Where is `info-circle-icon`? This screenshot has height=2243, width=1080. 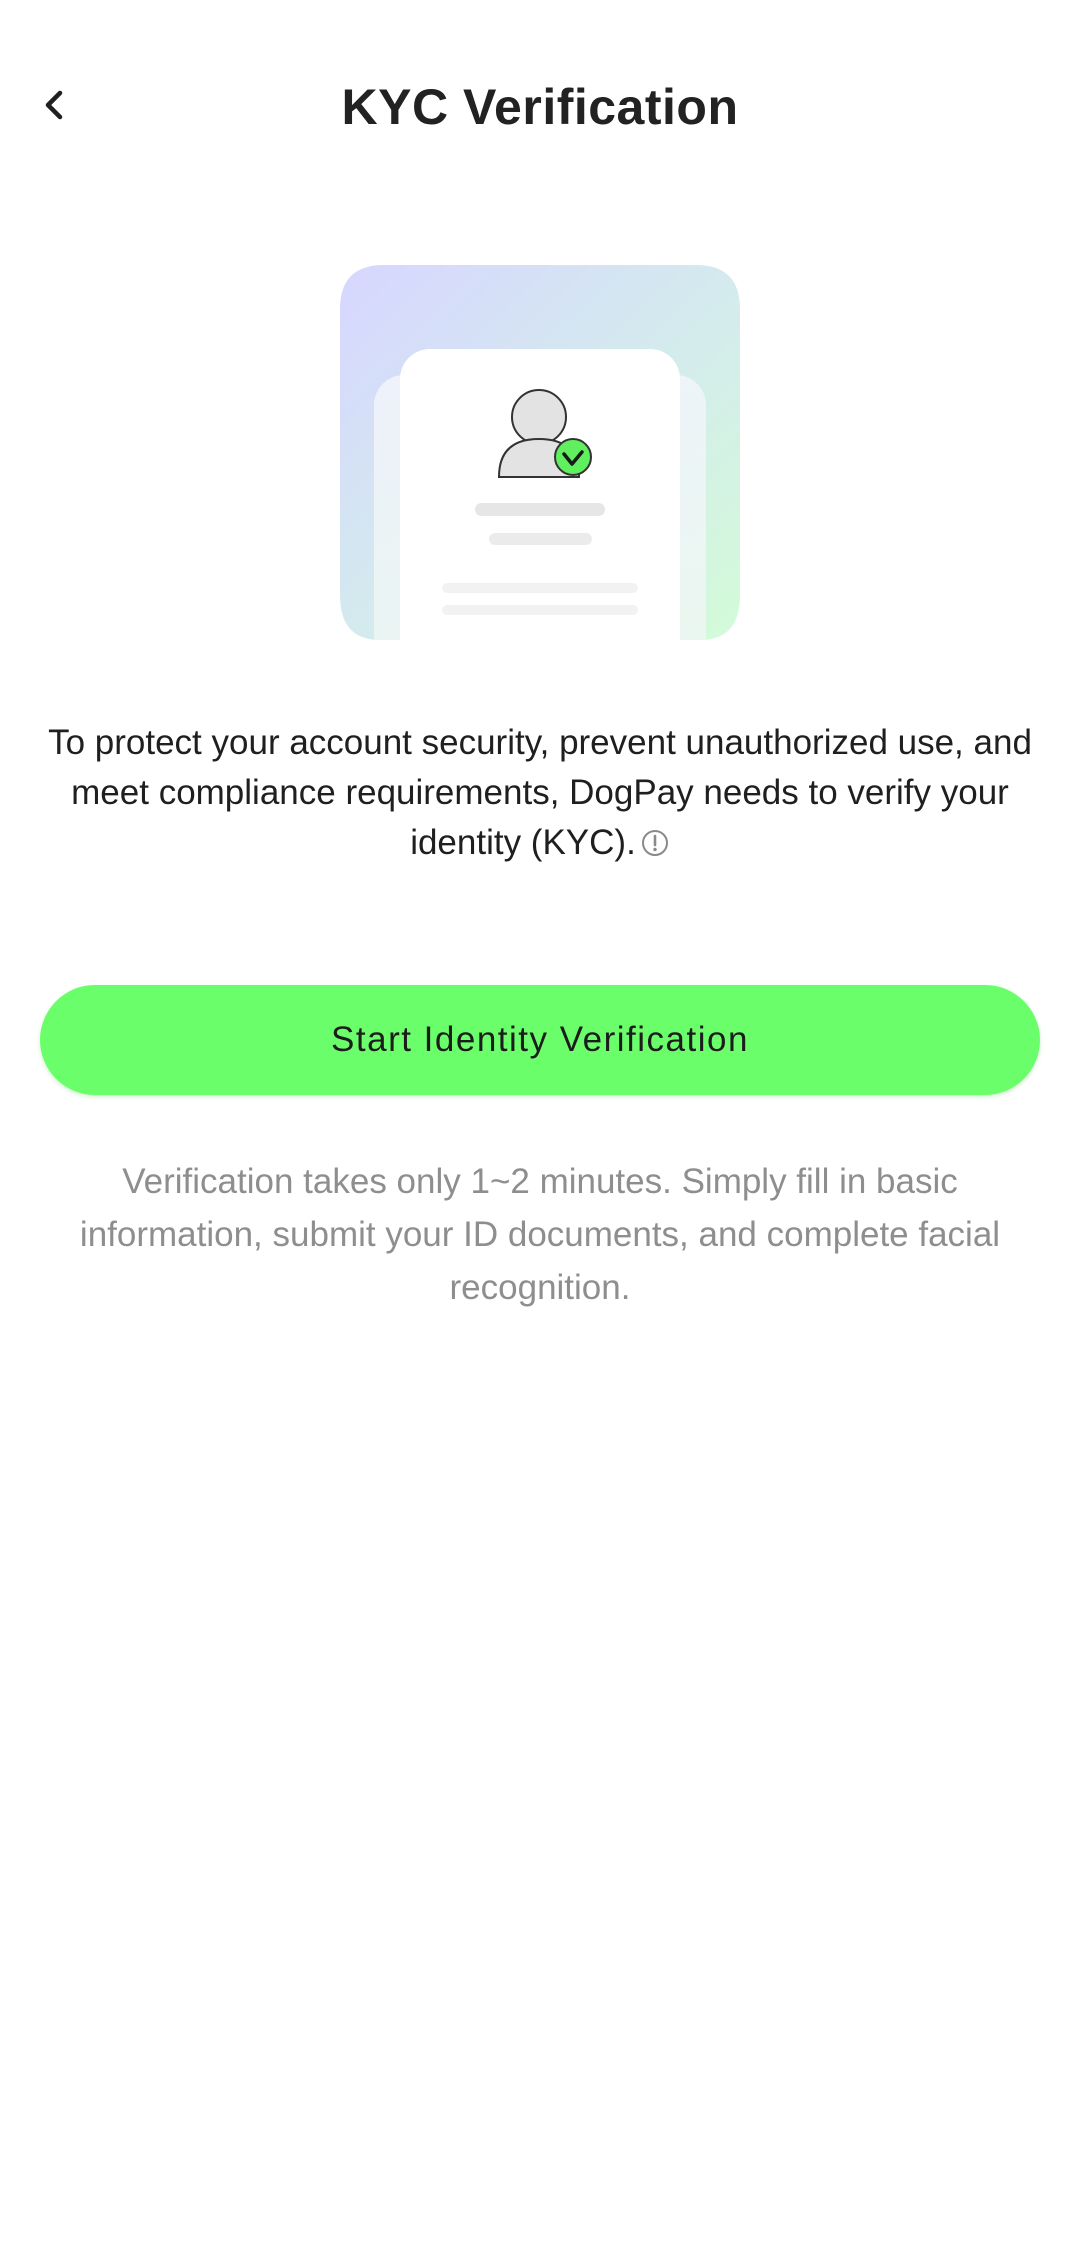 info-circle-icon is located at coordinates (655, 847).